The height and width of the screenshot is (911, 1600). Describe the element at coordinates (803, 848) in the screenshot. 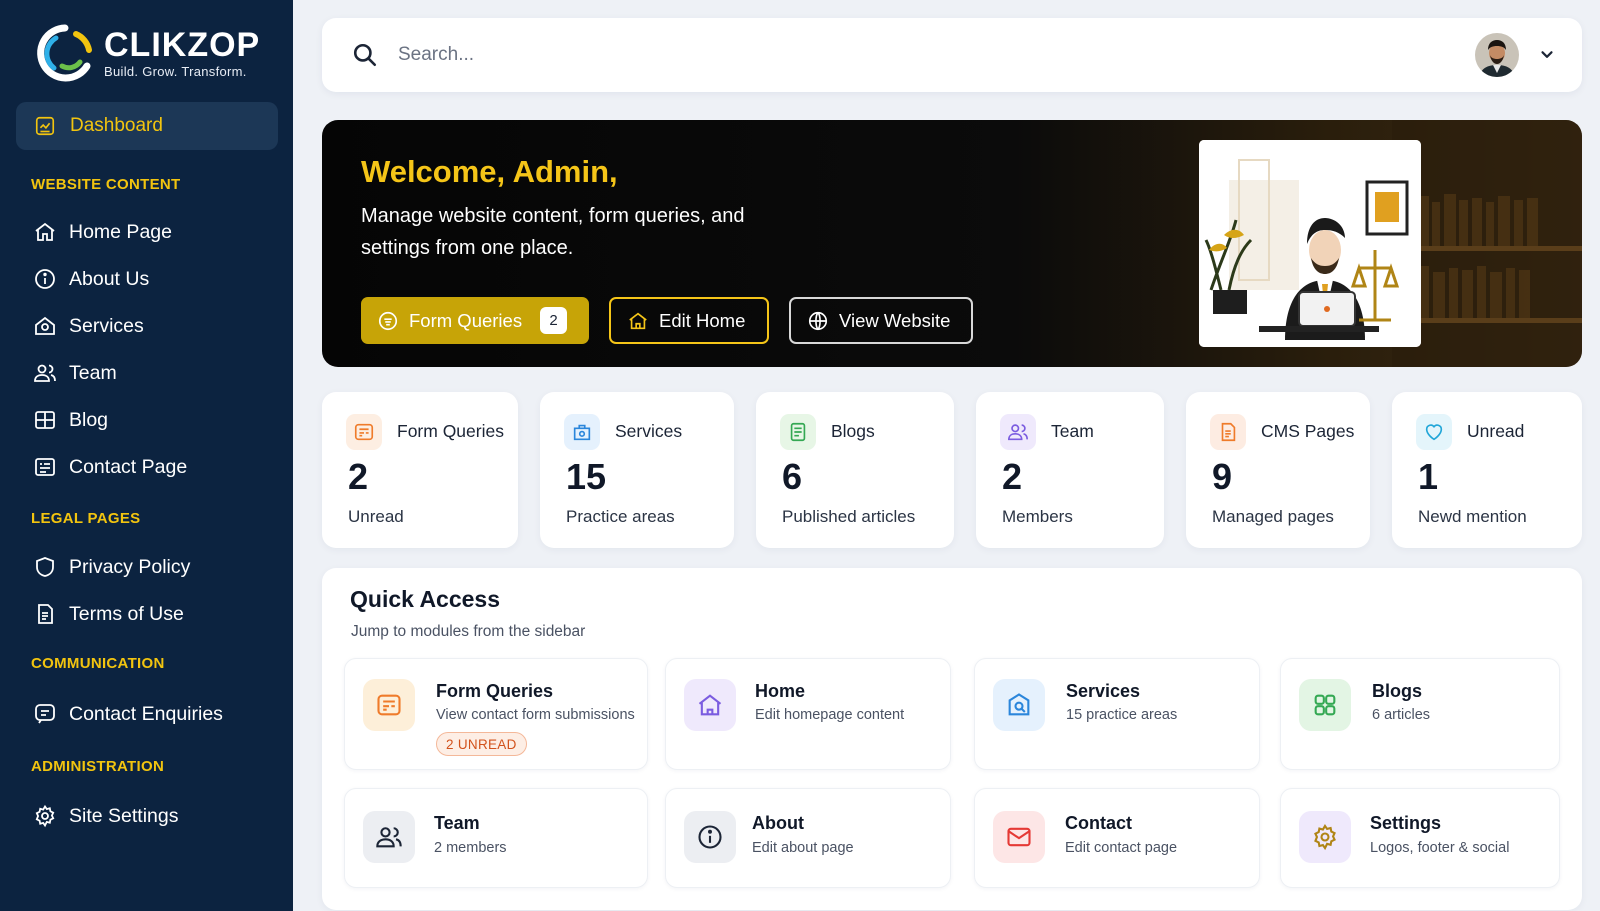

I see `quick-card-desc: Edit about page` at that location.